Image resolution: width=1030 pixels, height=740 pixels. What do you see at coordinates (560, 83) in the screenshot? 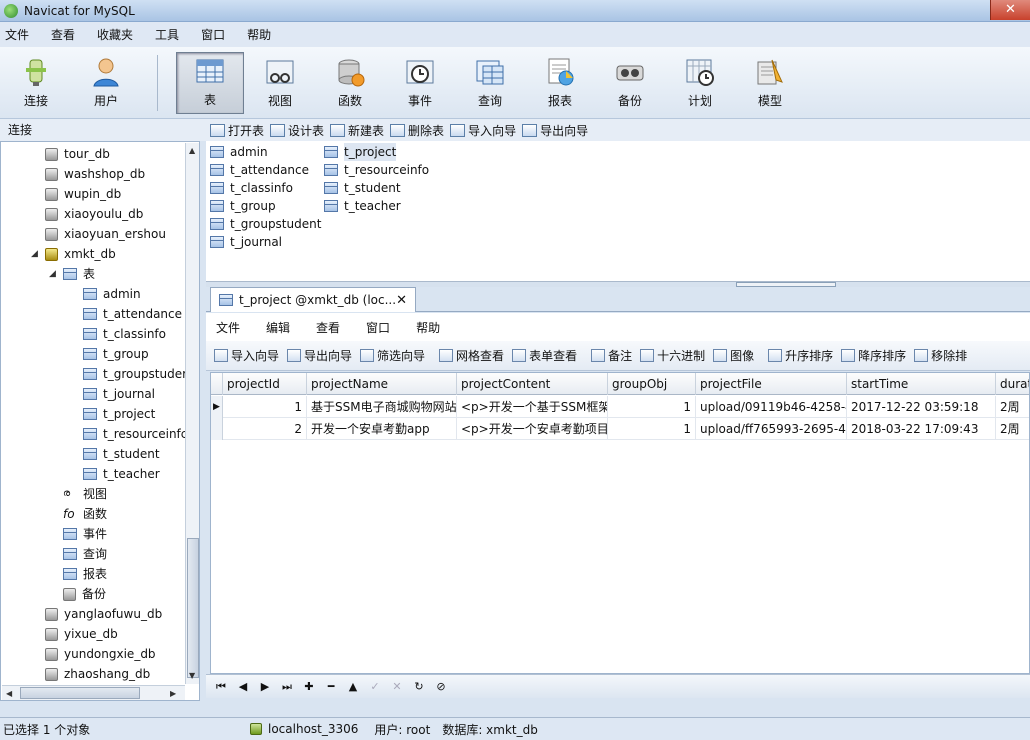
I see `toolbar-report-button: 报表` at bounding box center [560, 83].